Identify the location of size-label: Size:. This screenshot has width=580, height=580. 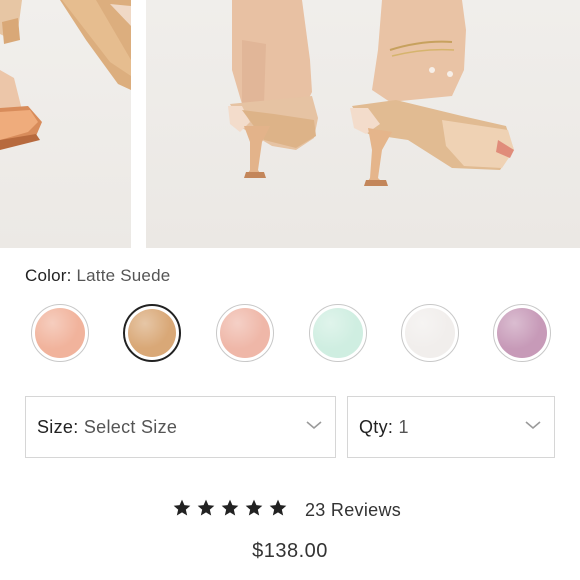
(58, 427).